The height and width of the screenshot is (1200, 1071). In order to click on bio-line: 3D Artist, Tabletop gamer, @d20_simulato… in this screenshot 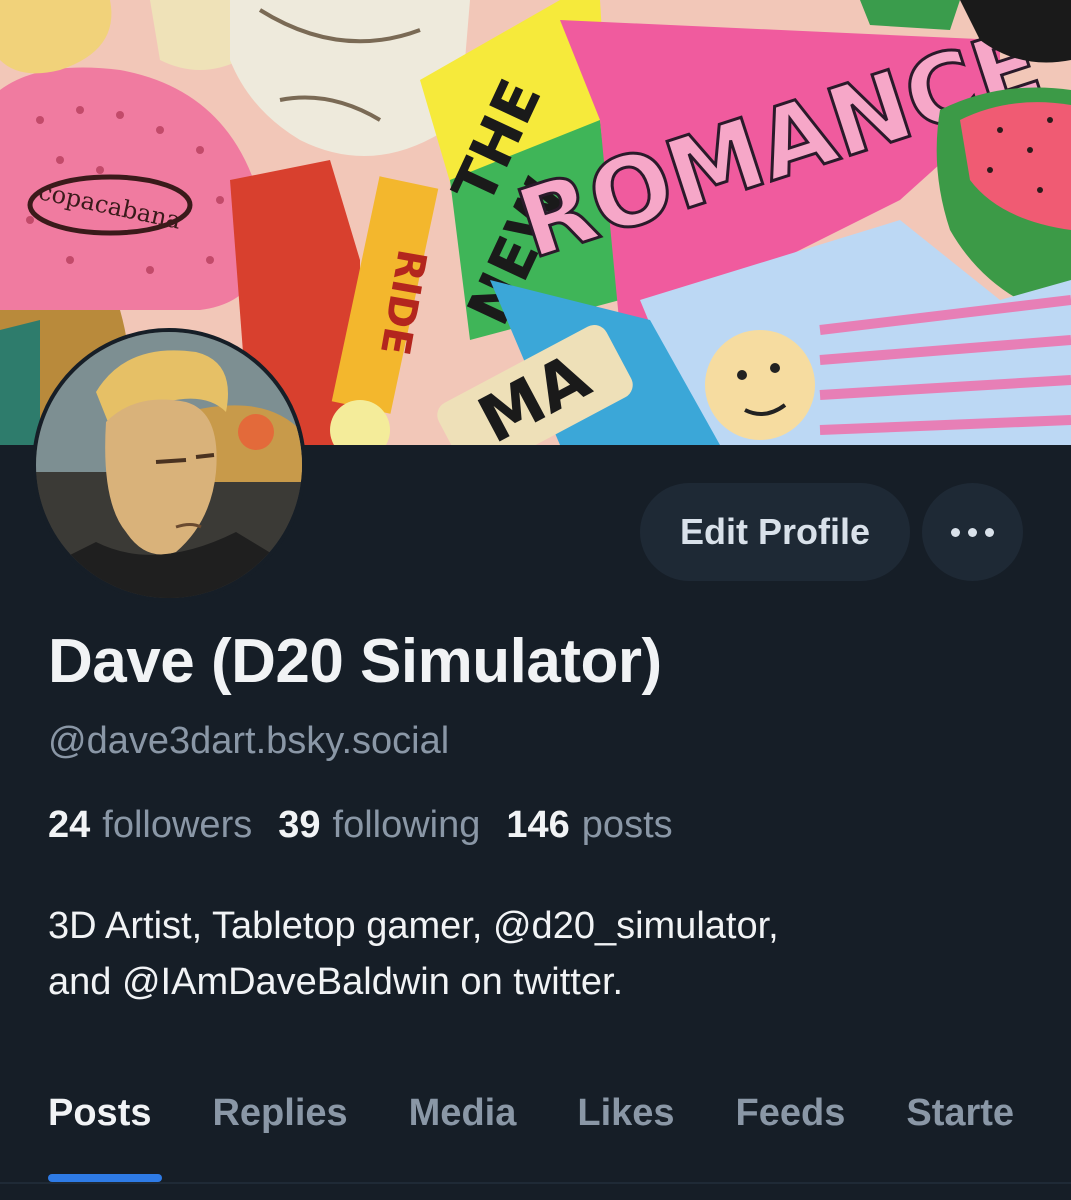, I will do `click(413, 926)`.